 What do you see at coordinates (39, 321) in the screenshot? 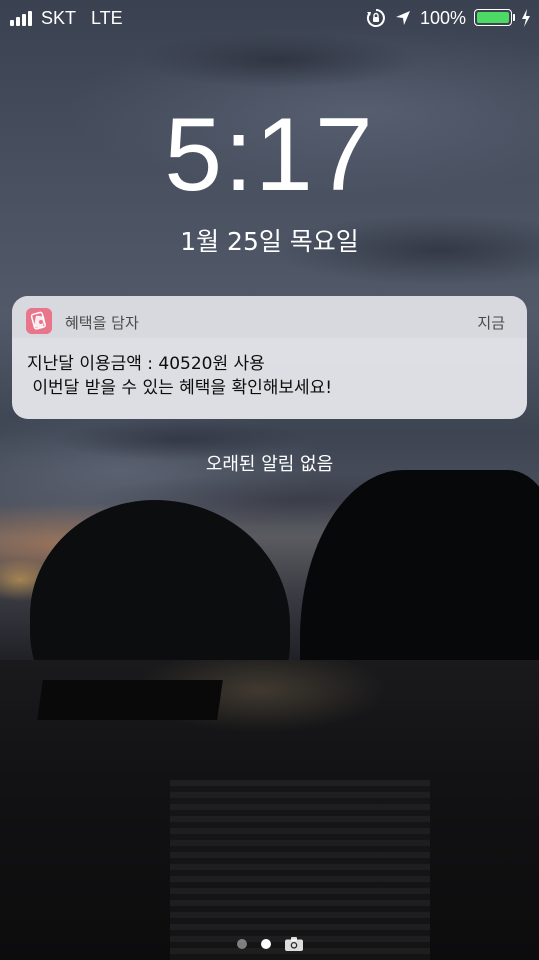
I see `wallet-app-icon` at bounding box center [39, 321].